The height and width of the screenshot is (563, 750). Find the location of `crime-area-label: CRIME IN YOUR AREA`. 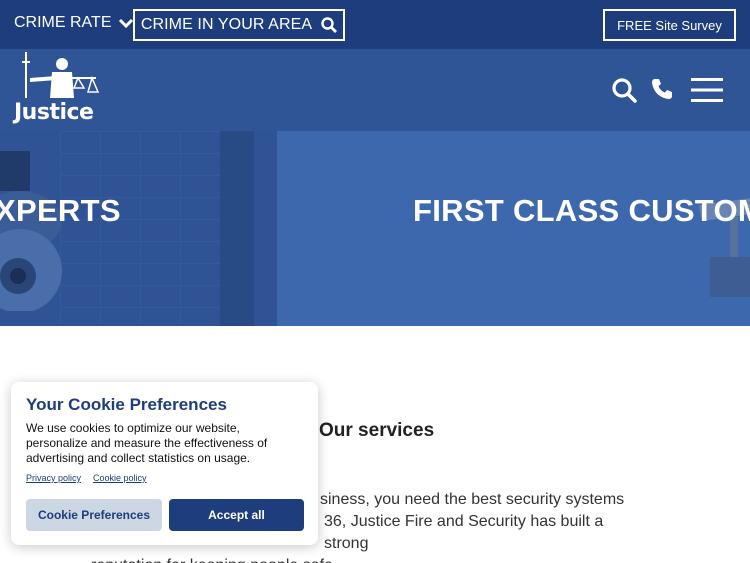

crime-area-label: CRIME IN YOUR AREA is located at coordinates (226, 24).